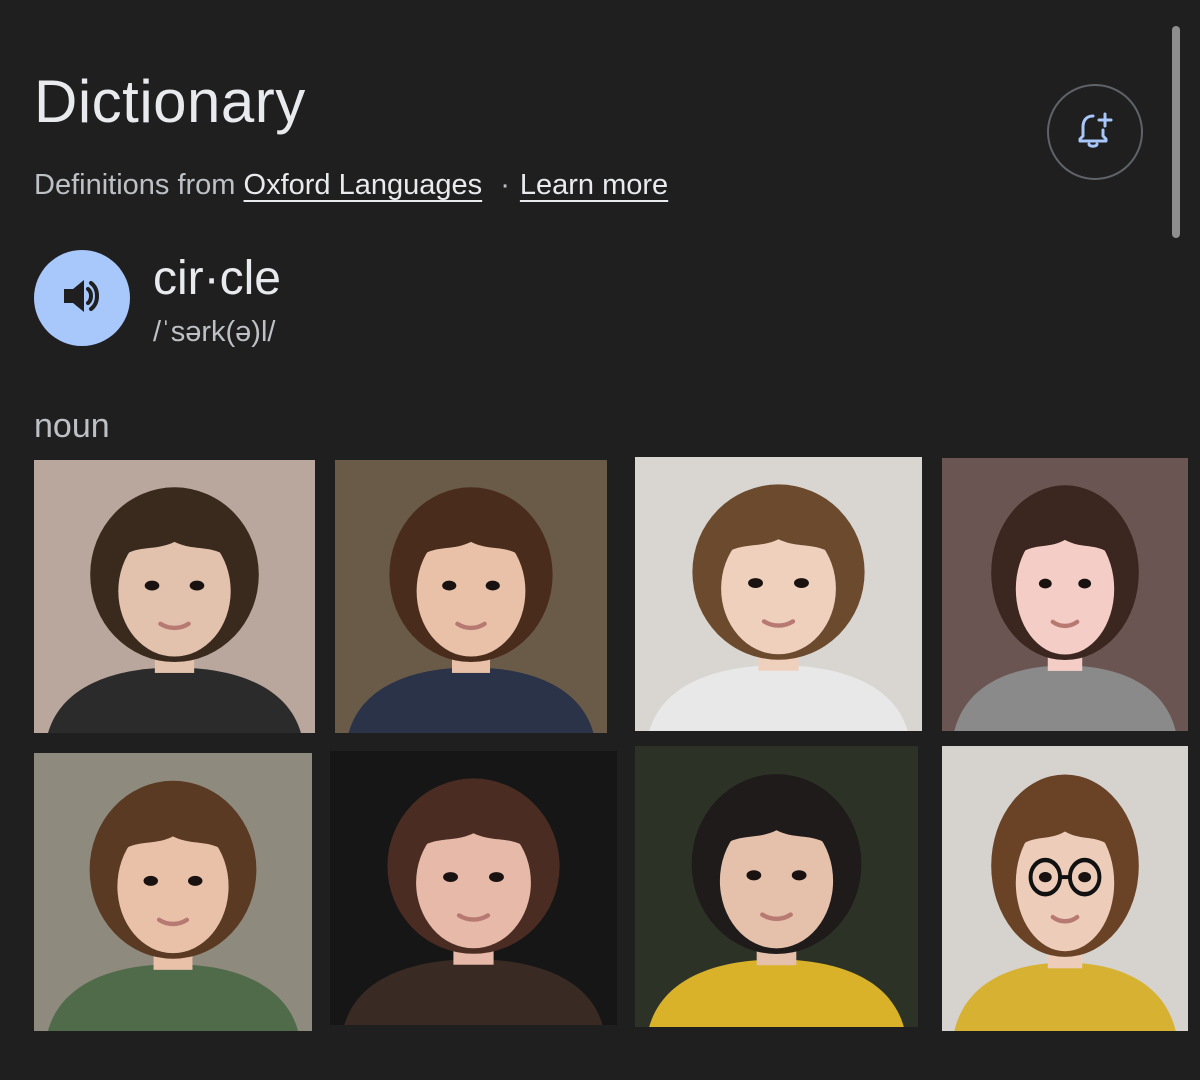 The height and width of the screenshot is (1080, 1200). What do you see at coordinates (363, 185) in the screenshot?
I see `oxford-languages-link: Oxford Languages` at bounding box center [363, 185].